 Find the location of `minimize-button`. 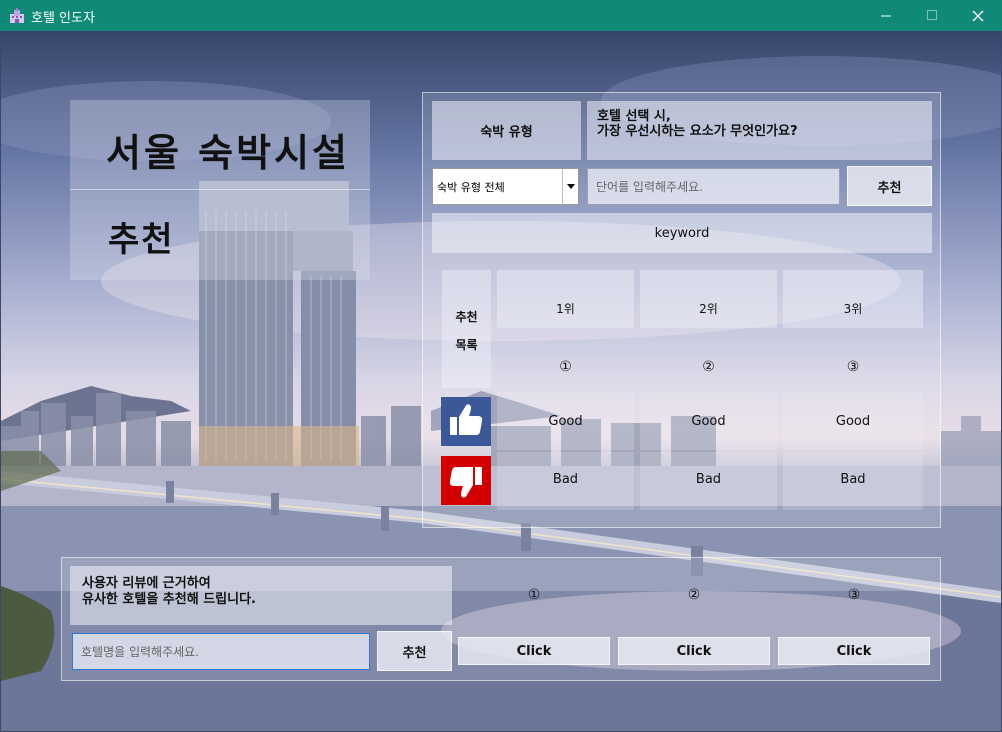

minimize-button is located at coordinates (886, 15).